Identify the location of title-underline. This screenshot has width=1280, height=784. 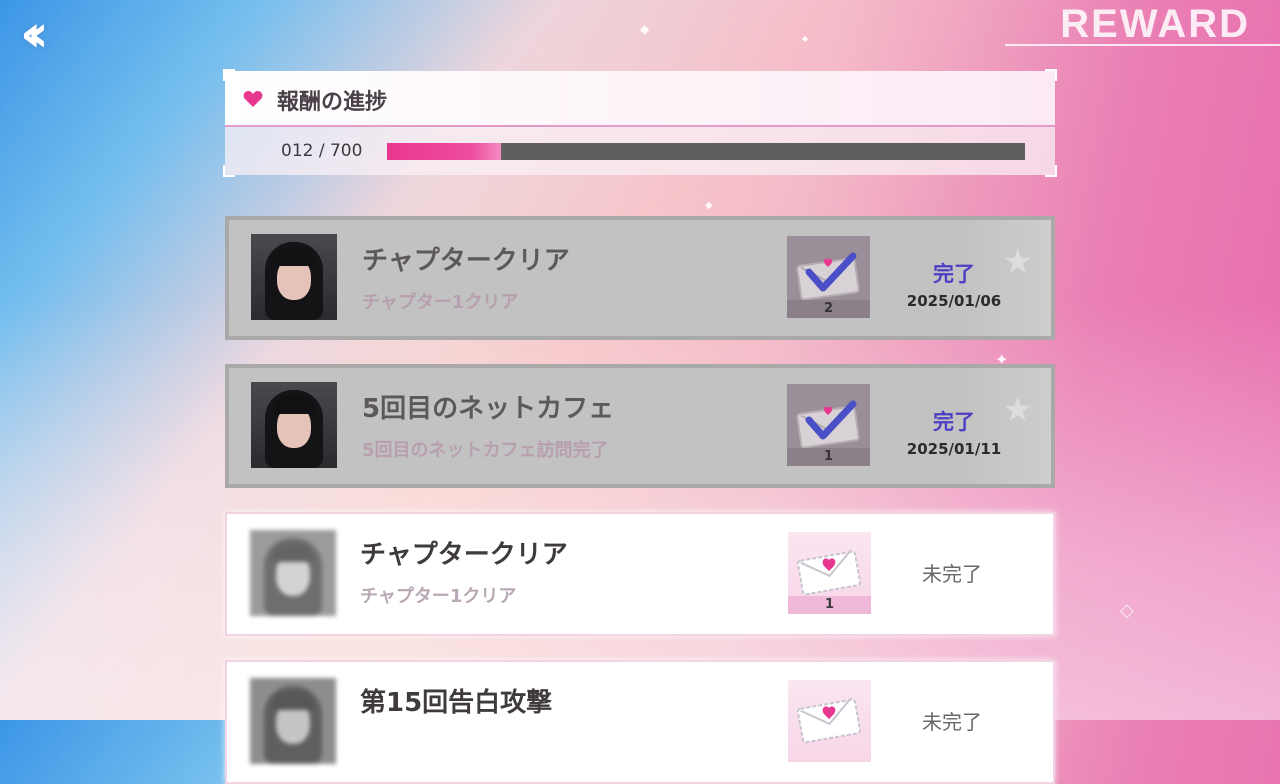
(1142, 45).